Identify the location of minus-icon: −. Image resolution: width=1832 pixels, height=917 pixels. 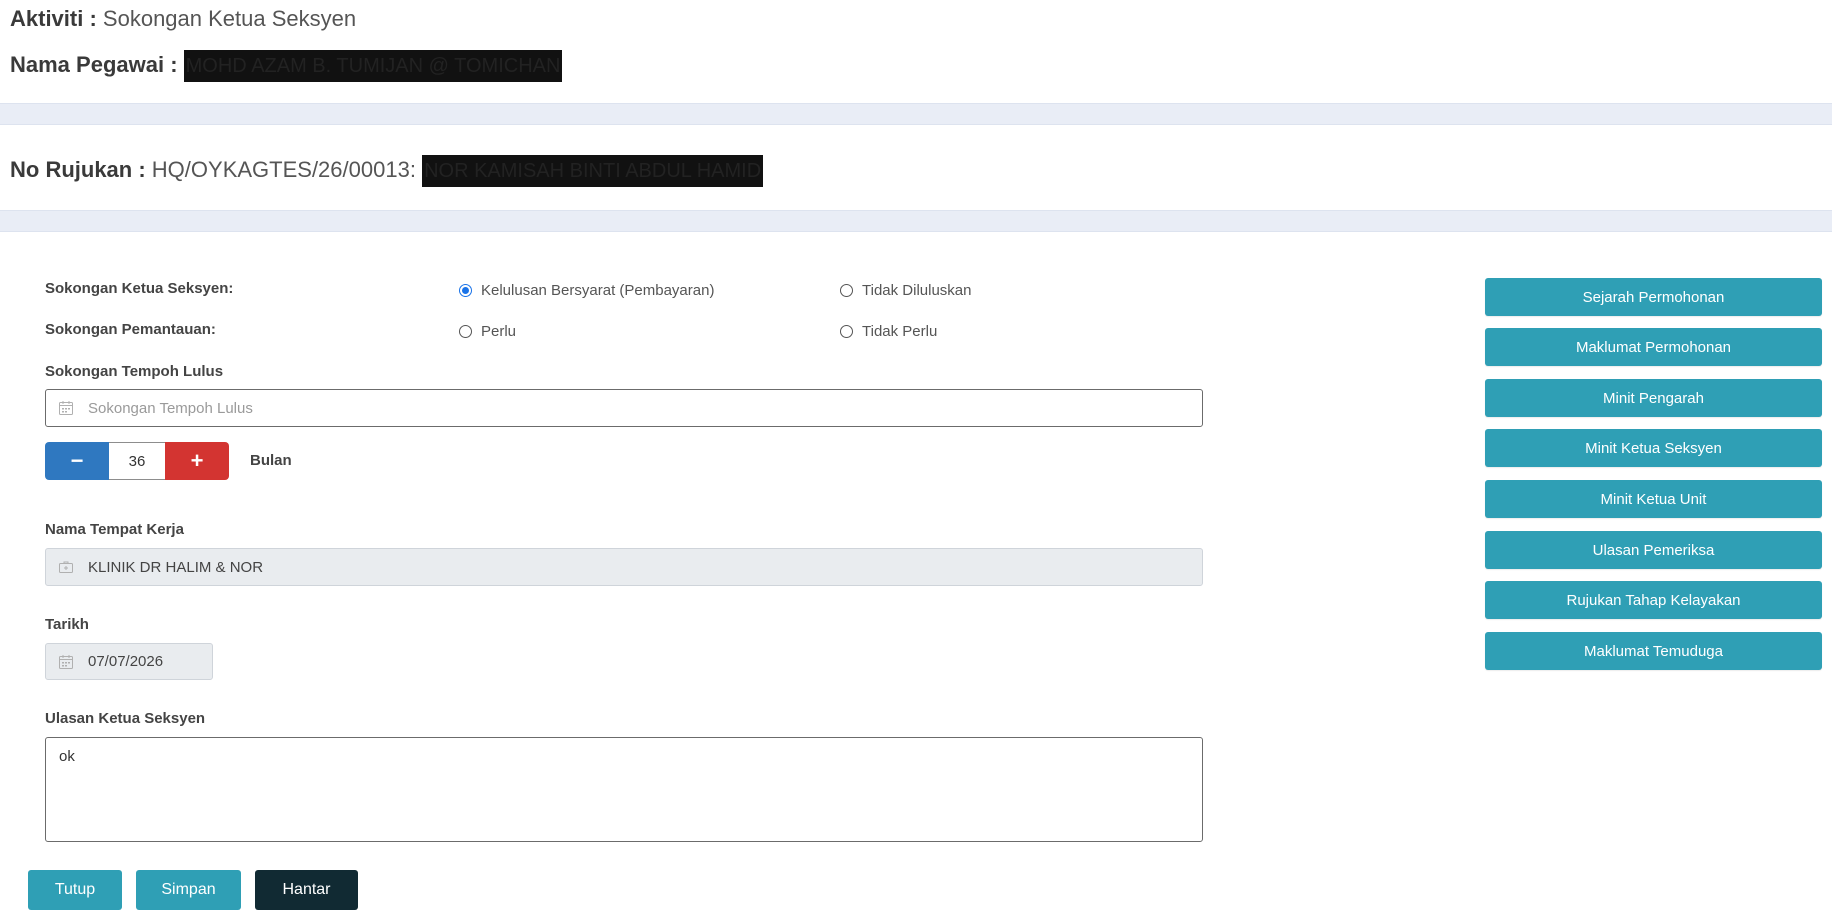
(77, 460).